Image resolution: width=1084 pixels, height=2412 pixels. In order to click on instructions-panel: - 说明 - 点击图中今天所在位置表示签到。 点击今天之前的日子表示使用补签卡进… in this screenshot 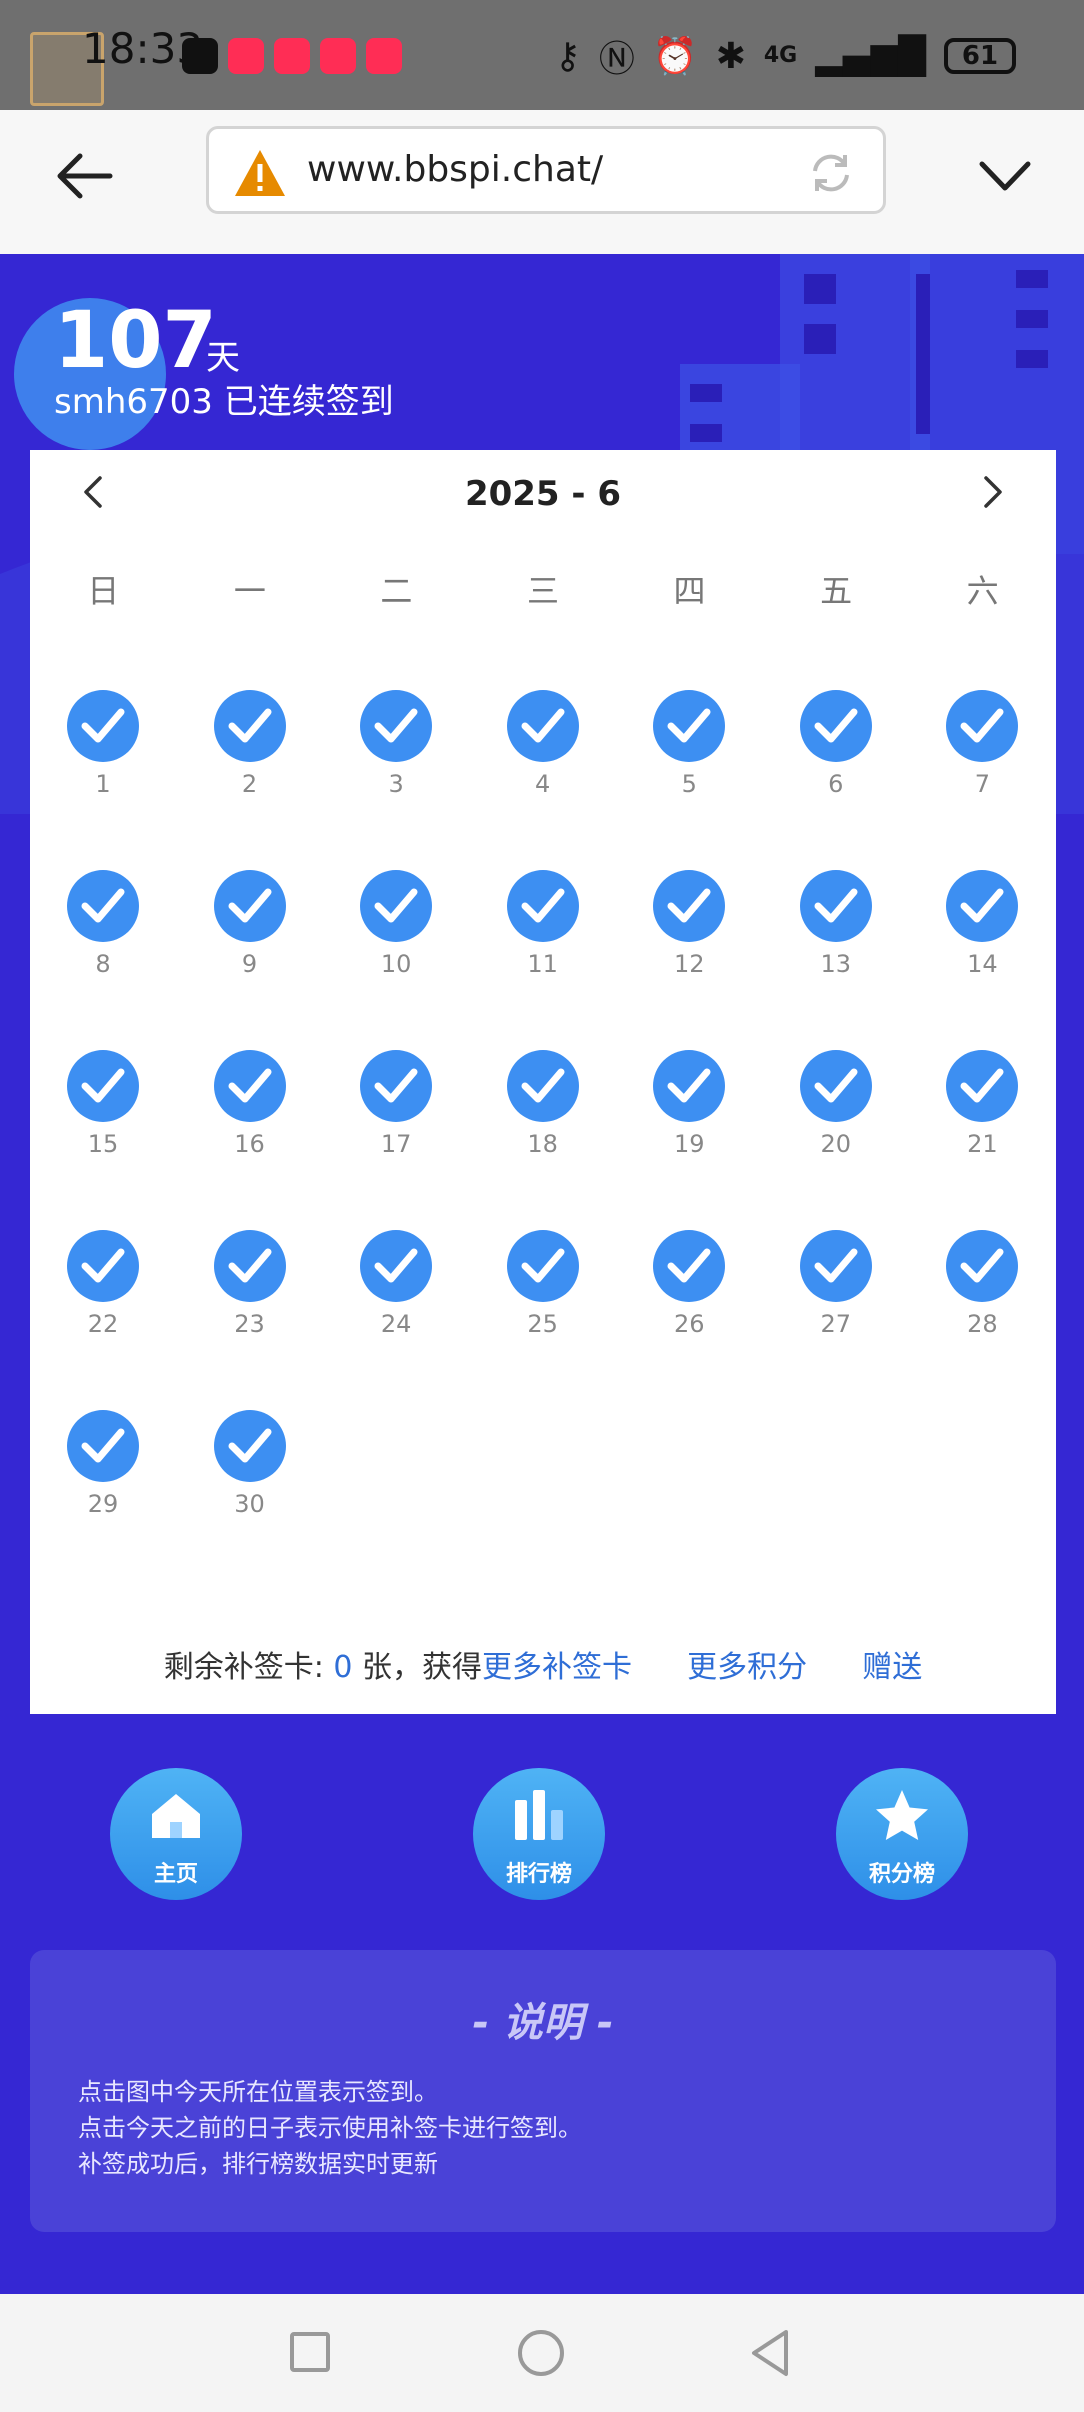, I will do `click(543, 2091)`.